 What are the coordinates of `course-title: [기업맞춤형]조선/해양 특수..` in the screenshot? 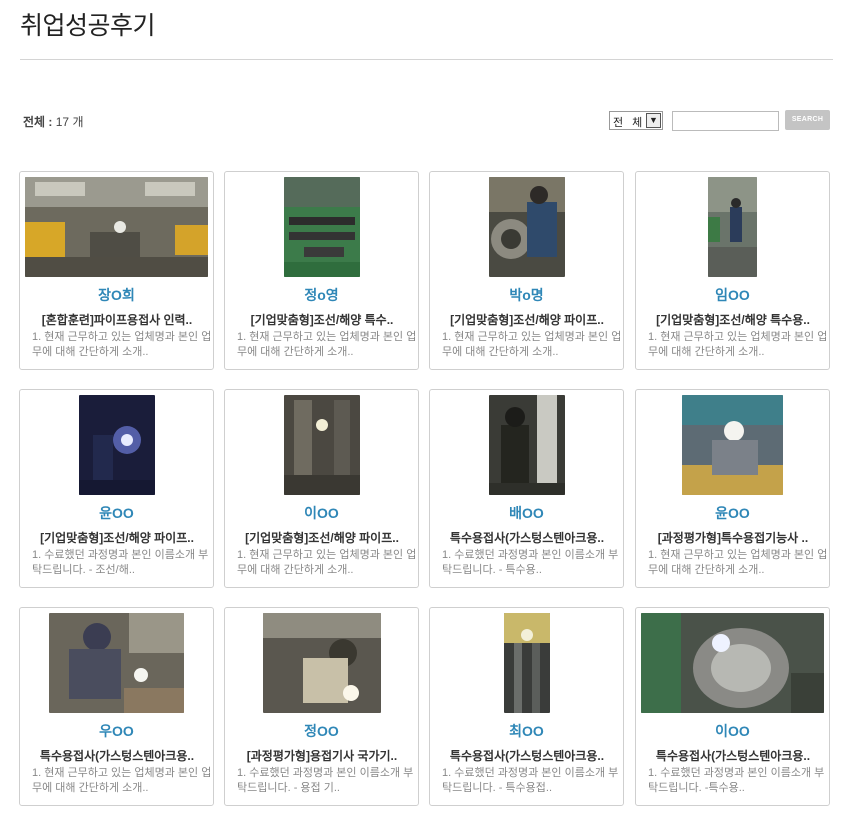 It's located at (322, 319).